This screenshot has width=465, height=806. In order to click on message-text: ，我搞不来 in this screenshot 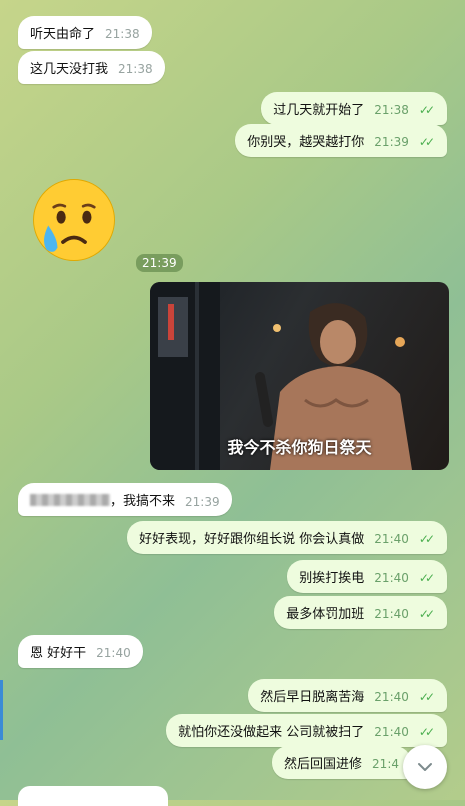, I will do `click(143, 501)`.